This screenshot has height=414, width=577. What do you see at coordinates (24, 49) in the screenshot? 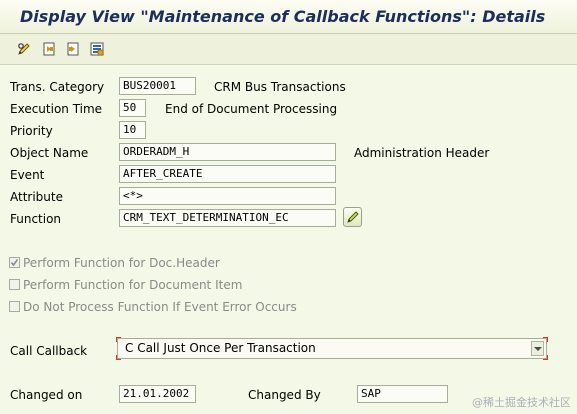
I see `display-change-icon` at bounding box center [24, 49].